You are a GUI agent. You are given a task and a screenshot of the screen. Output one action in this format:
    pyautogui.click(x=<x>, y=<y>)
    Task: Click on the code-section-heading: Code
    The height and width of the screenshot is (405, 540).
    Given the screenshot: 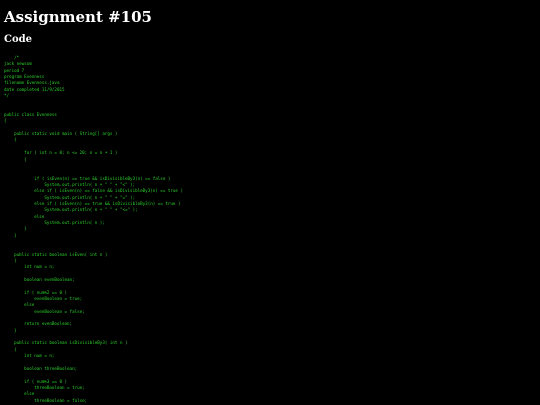 What is the action you would take?
    pyautogui.click(x=18, y=39)
    